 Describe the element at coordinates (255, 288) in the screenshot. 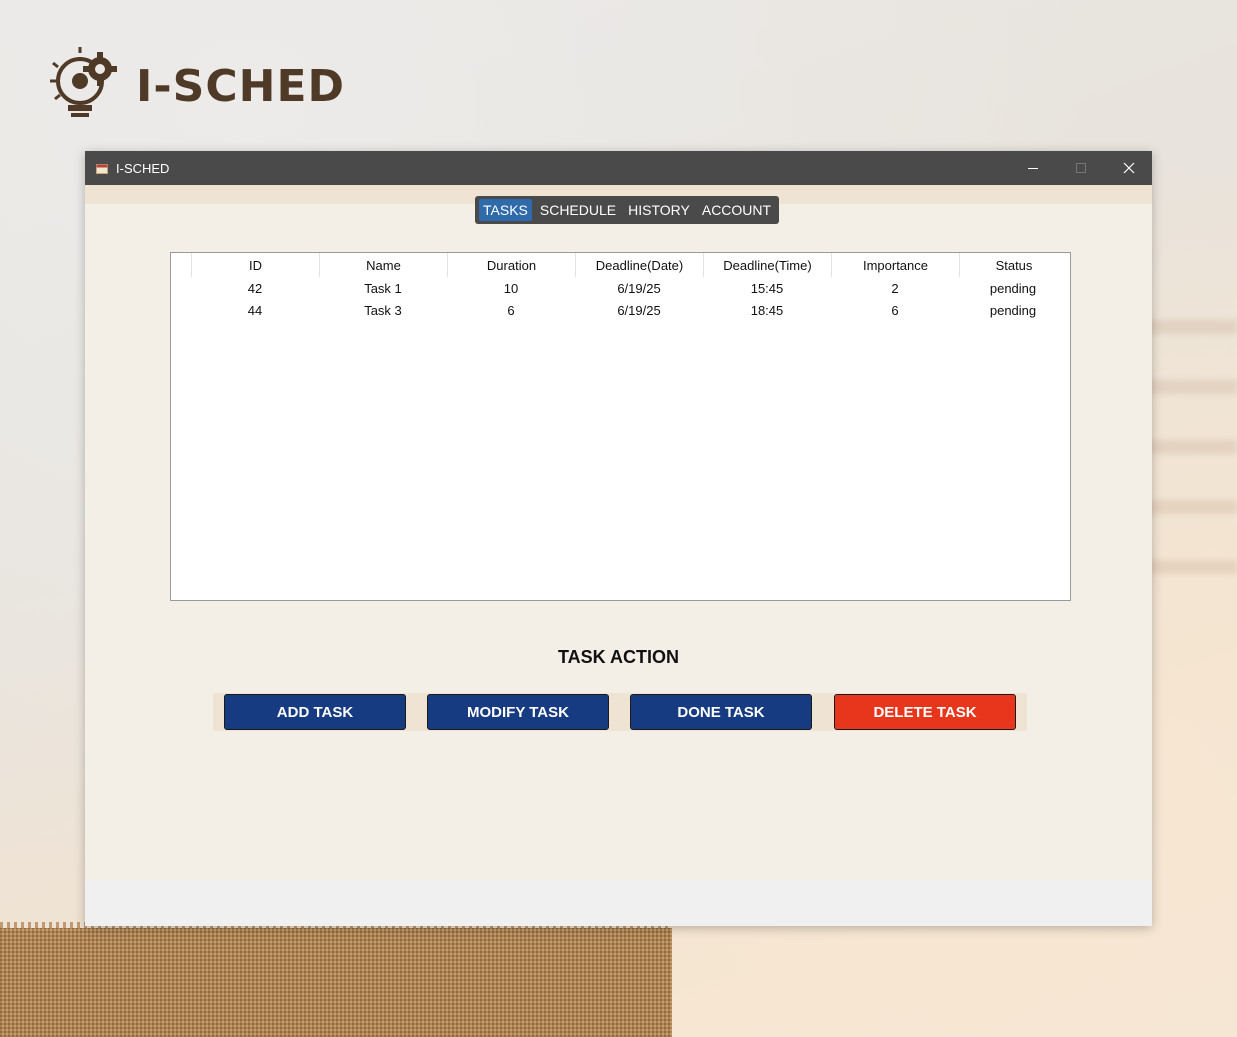

I see `cell-id: 42` at that location.